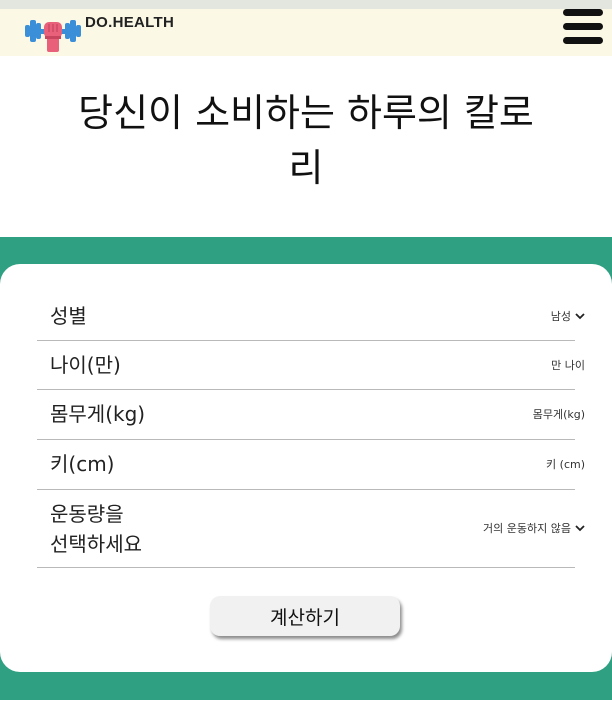  What do you see at coordinates (311, 365) in the screenshot?
I see `age-row: 나이(만) 만 나이` at bounding box center [311, 365].